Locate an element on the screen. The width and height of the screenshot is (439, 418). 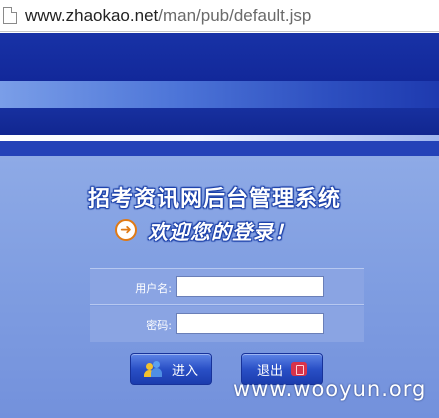
password-row: 密码: is located at coordinates (227, 324).